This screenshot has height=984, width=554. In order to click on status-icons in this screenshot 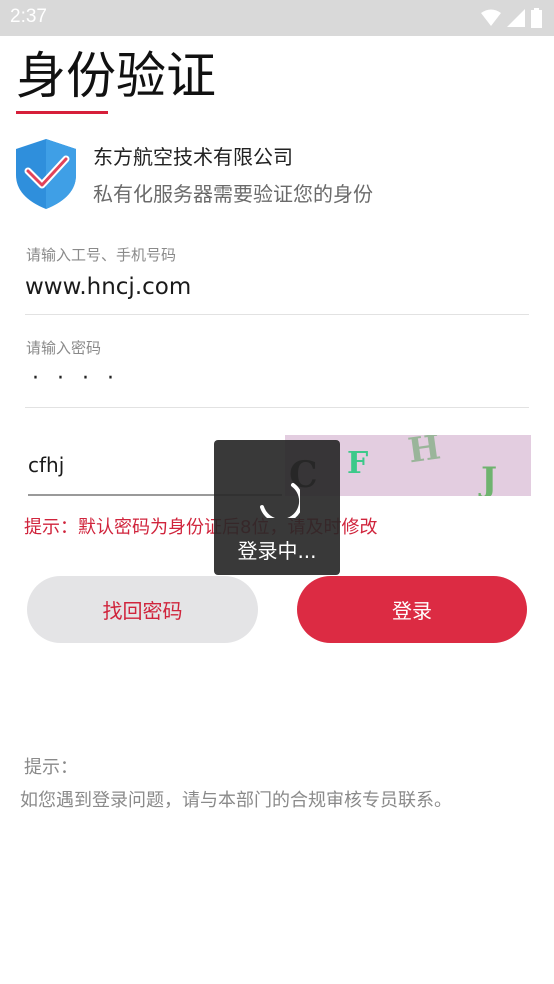, I will do `click(511, 18)`.